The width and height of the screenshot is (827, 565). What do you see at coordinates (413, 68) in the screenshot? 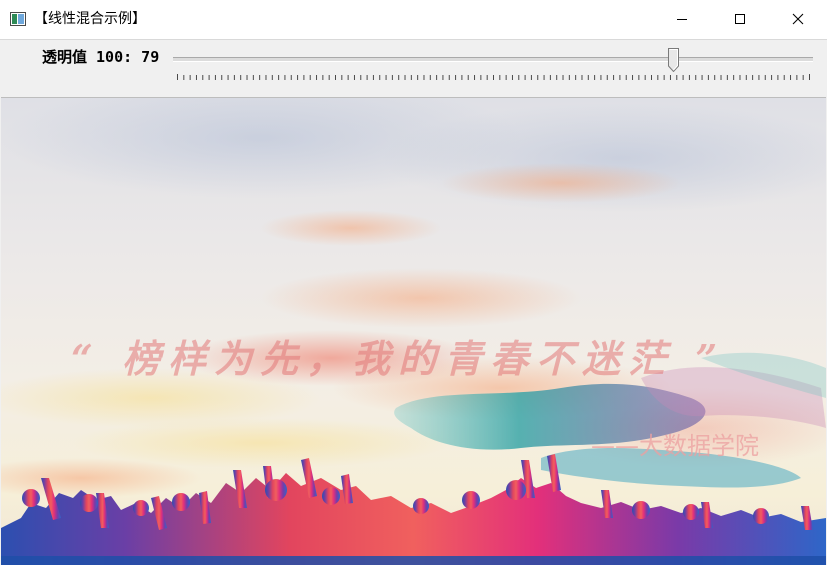
I see `trackbar-panel: 透明值 100: 79` at bounding box center [413, 68].